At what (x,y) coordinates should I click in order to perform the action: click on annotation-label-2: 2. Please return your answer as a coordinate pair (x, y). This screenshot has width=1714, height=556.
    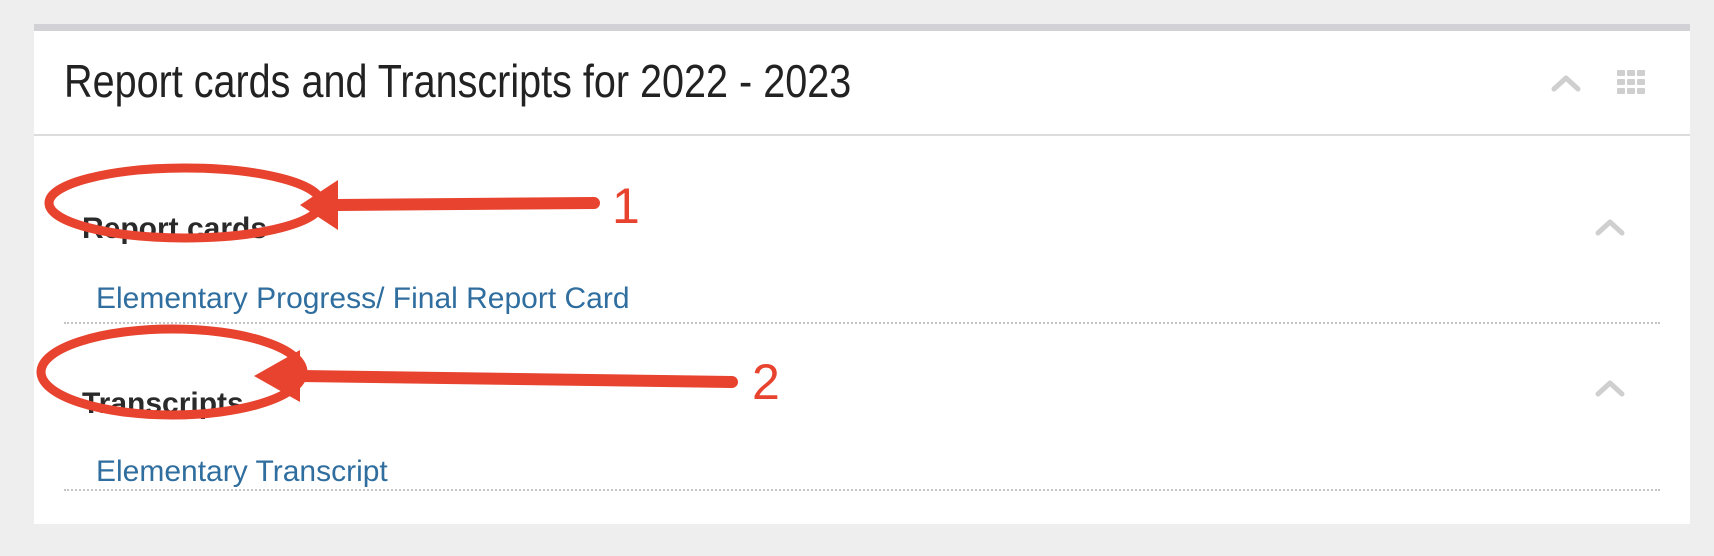
    Looking at the image, I should click on (766, 382).